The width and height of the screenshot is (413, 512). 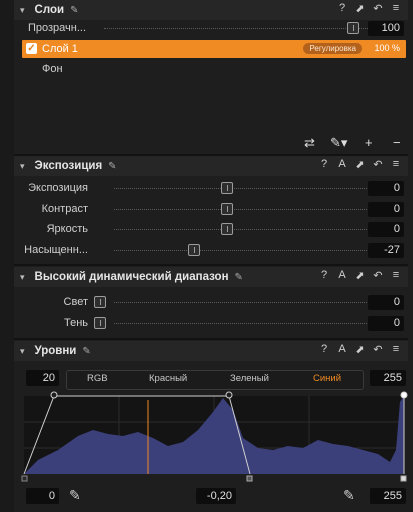 What do you see at coordinates (386, 323) in the screenshot?
I see `shadows-value: 0` at bounding box center [386, 323].